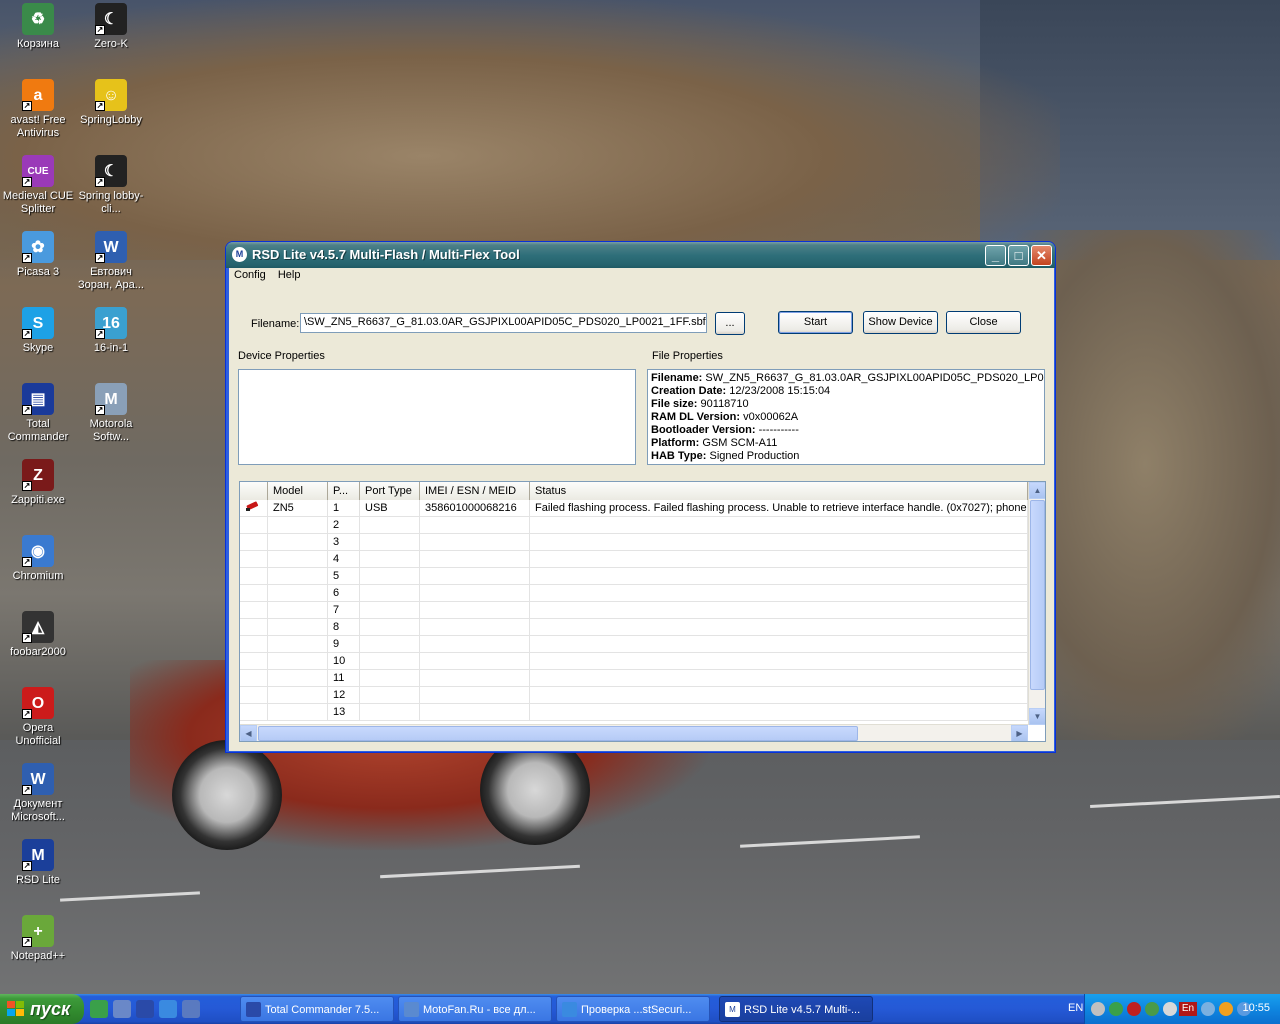 The width and height of the screenshot is (1280, 1024). I want to click on desktop-icon-label: Skype, so click(38, 348).